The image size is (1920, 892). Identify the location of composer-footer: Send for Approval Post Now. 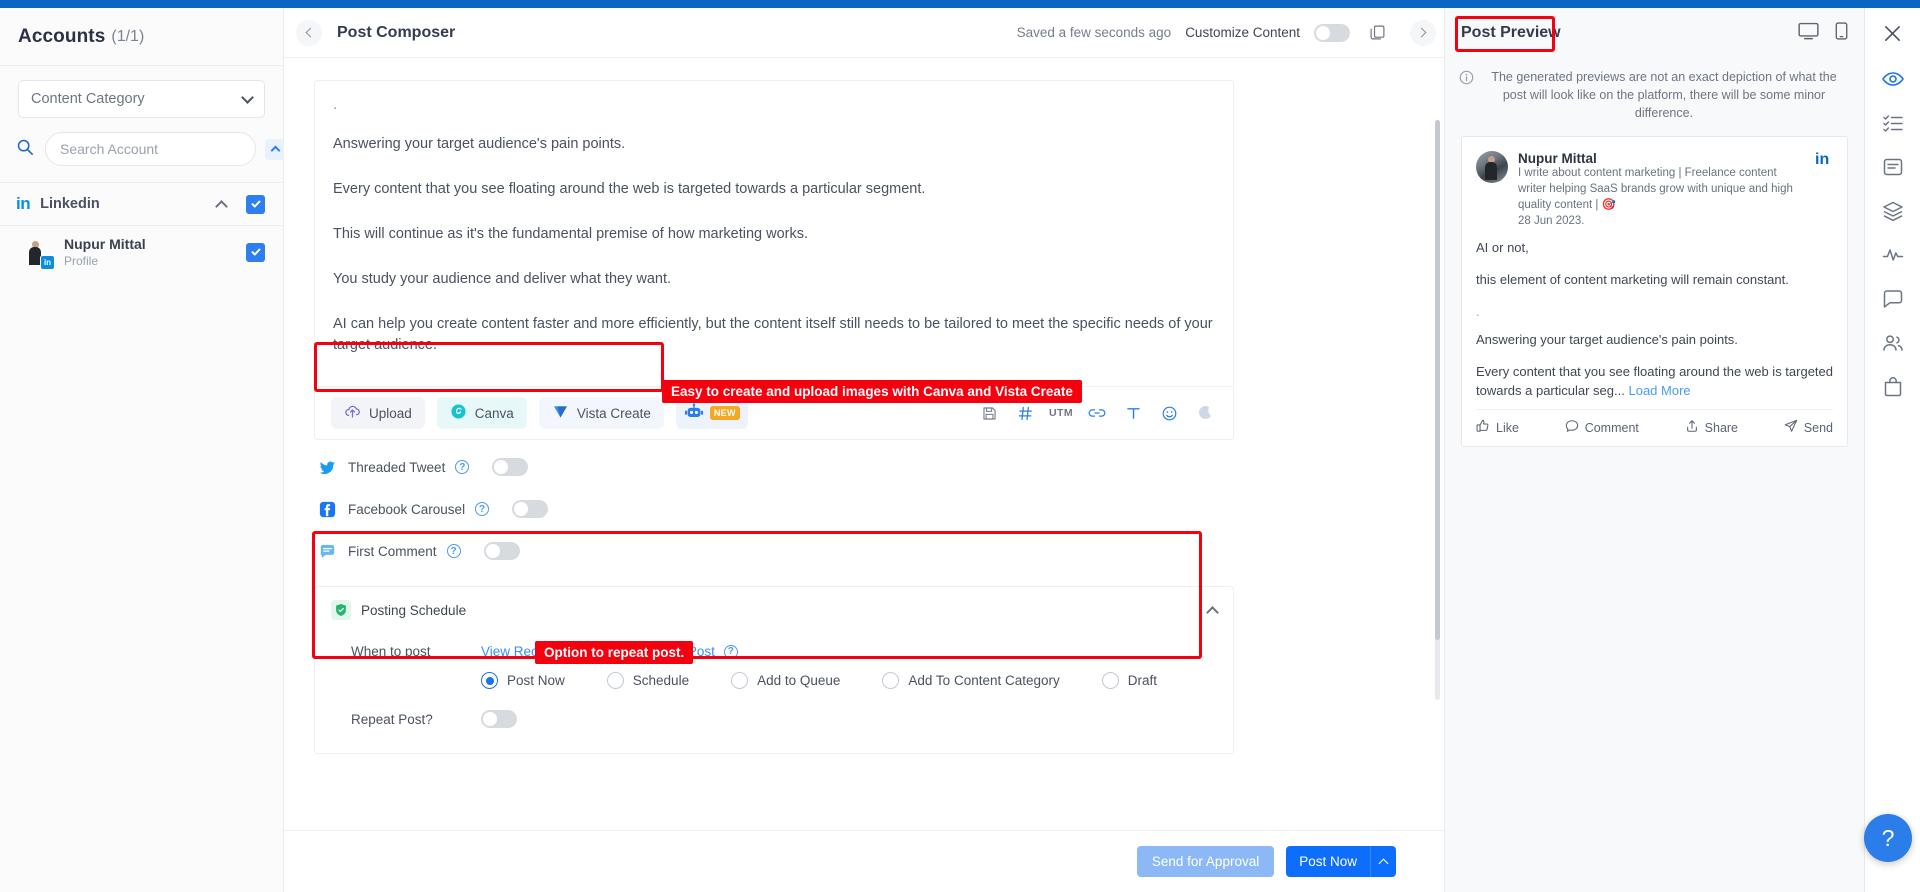
(864, 861).